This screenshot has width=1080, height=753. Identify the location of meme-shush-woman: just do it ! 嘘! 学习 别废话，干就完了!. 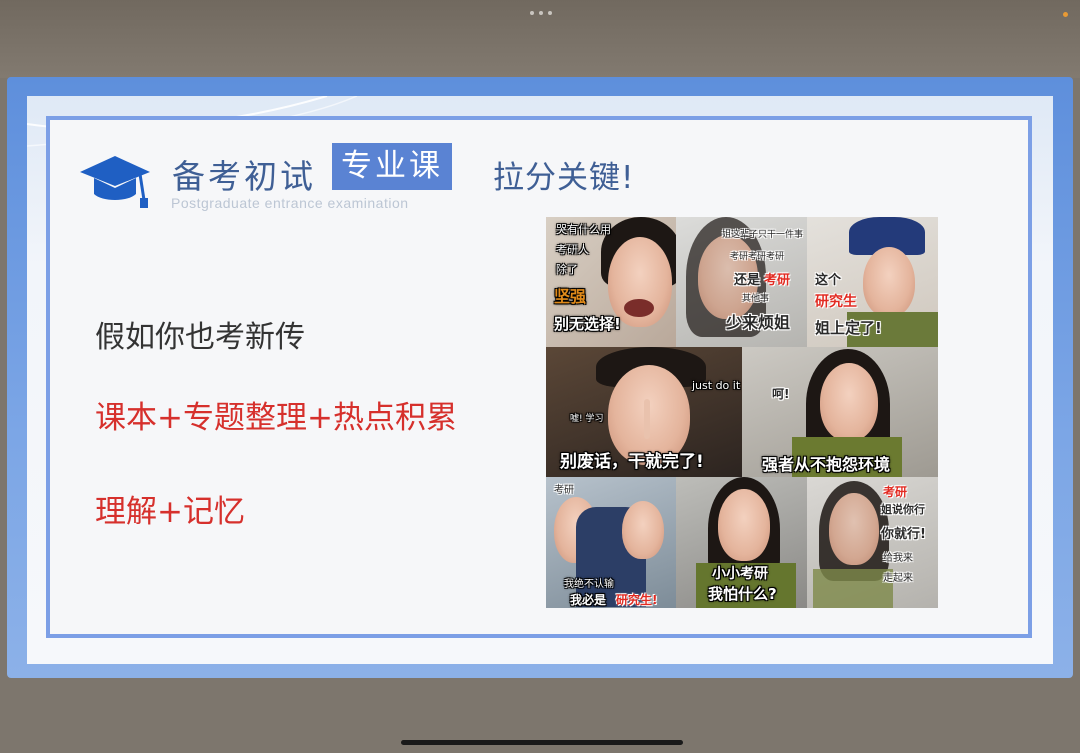
(644, 412).